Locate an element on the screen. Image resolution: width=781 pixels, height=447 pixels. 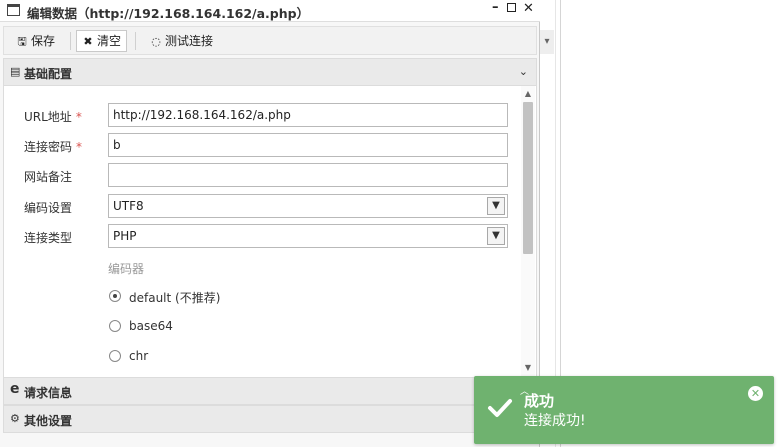
url-label-text: URL地址 is located at coordinates (48, 117).